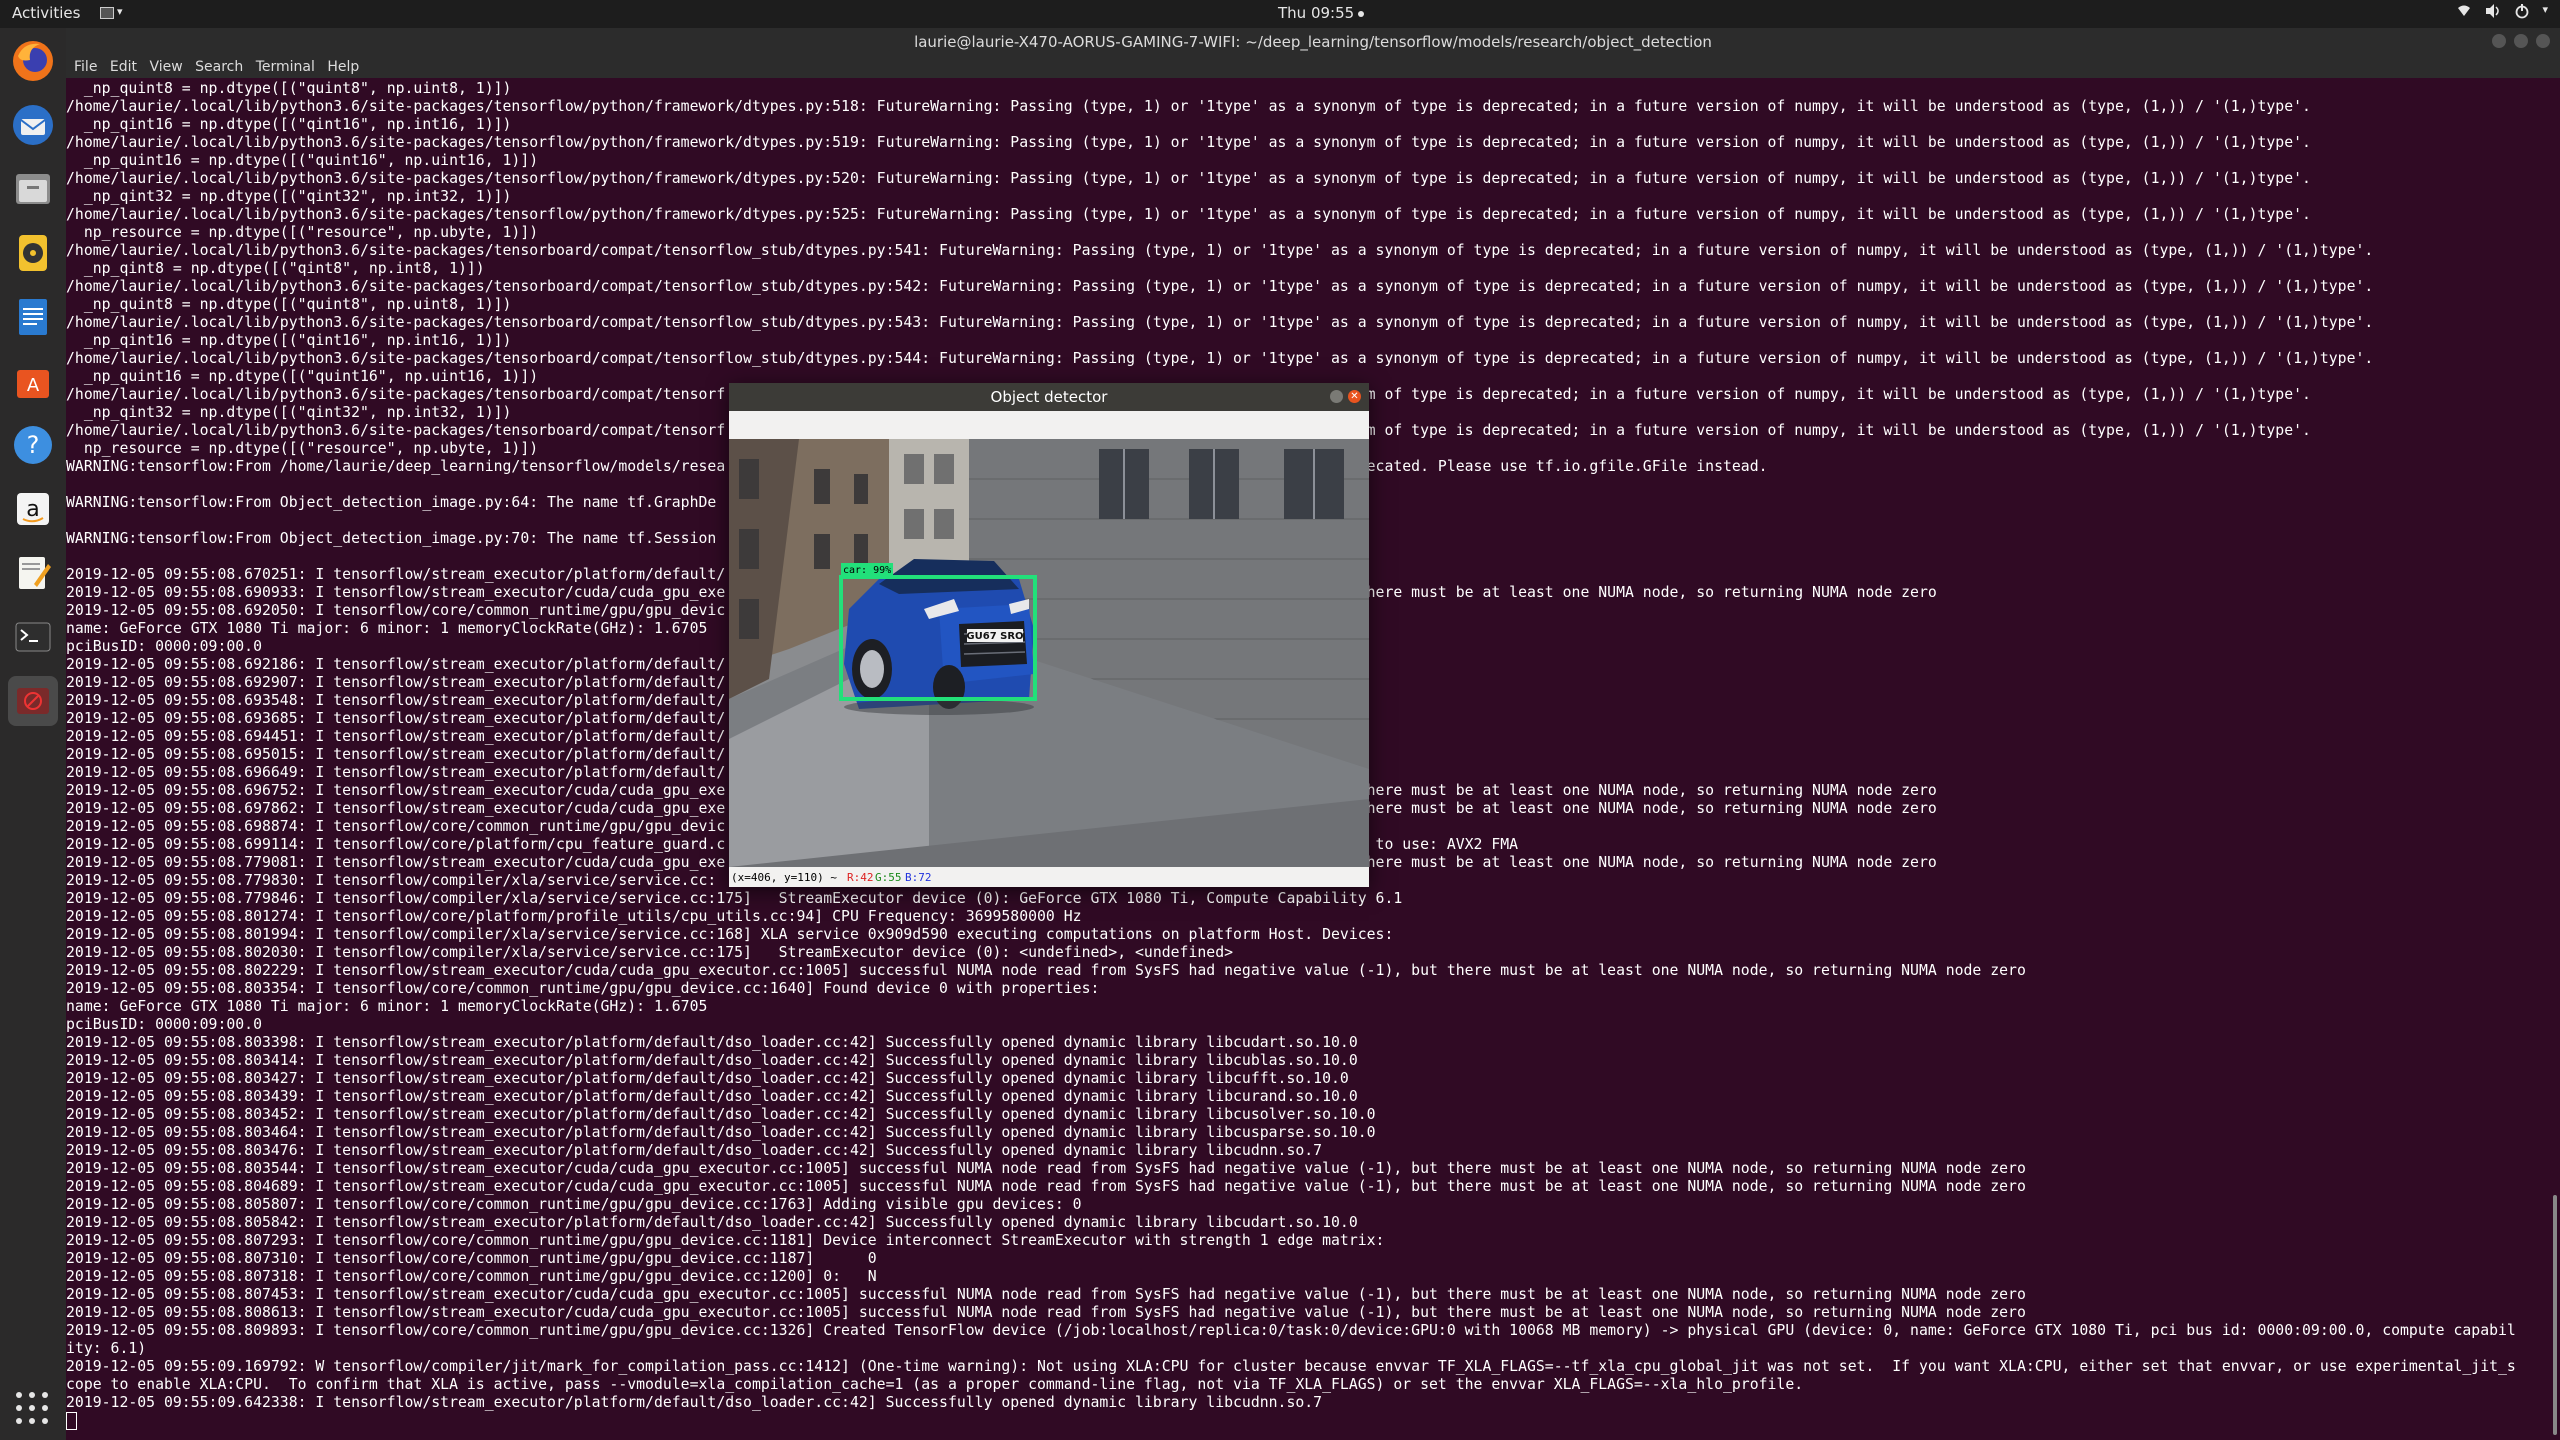 This screenshot has height=1440, width=2560. I want to click on svg-text: a, so click(32, 509).